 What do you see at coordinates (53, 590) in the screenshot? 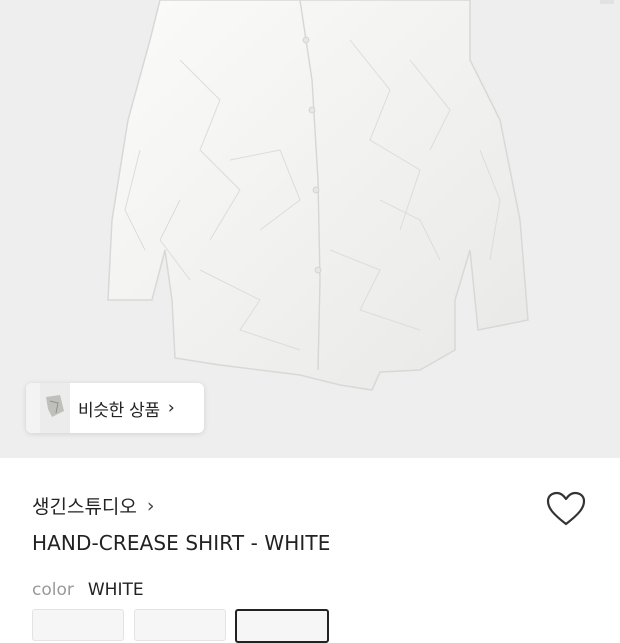
I see `color-label: color` at bounding box center [53, 590].